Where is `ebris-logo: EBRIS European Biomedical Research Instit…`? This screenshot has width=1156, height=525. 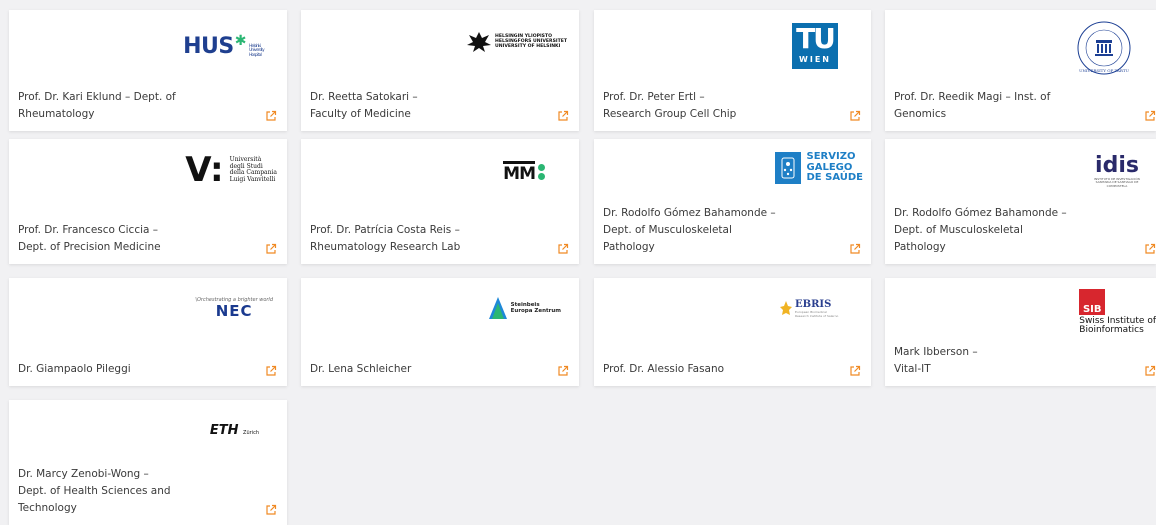 ebris-logo: EBRIS European Biomedical Research Instit… is located at coordinates (810, 308).